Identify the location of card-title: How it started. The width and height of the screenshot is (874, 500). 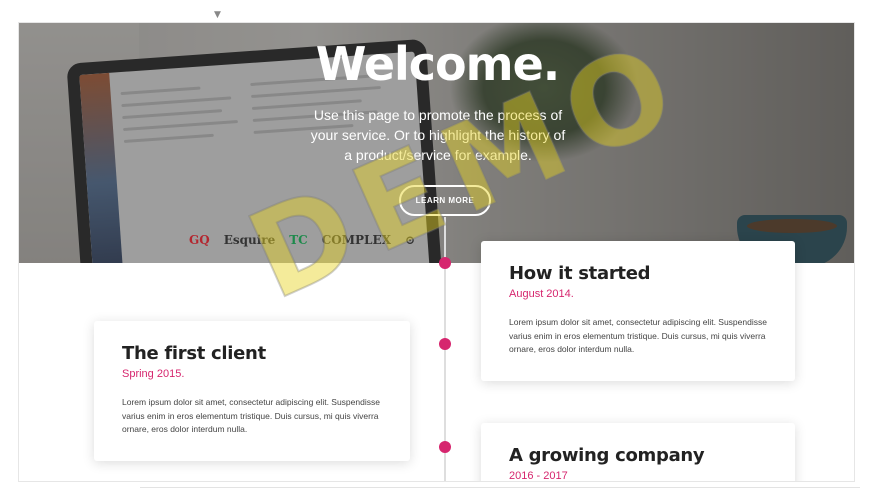
(580, 273).